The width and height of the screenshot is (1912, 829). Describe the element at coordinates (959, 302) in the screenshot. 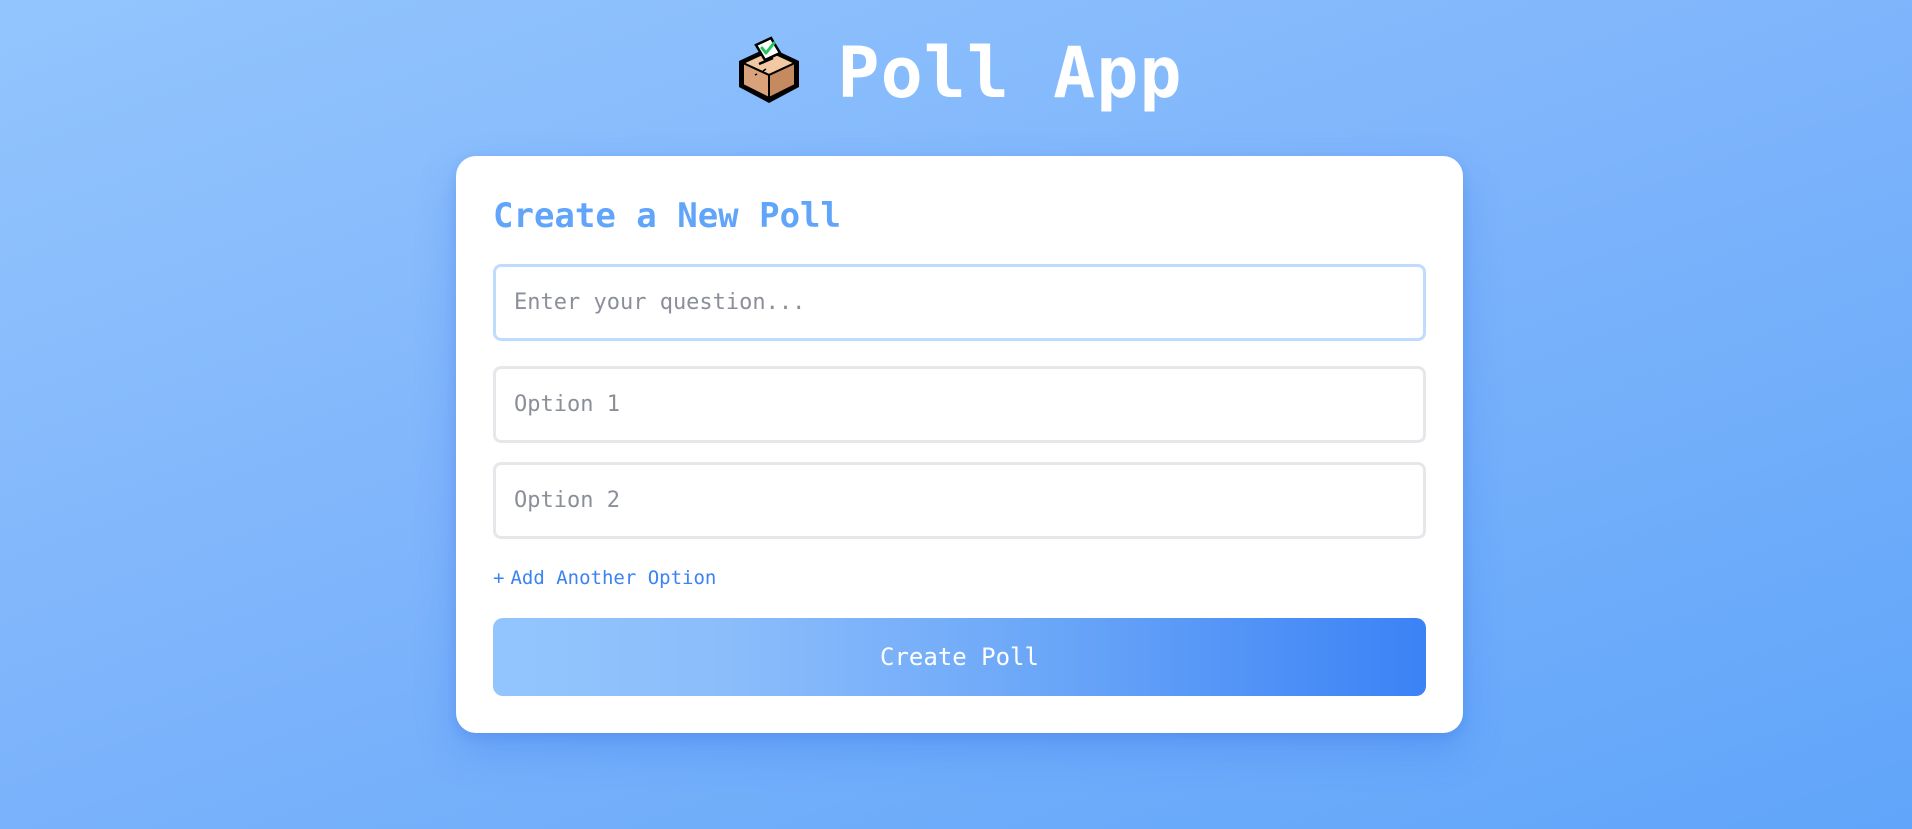

I see `question-input` at that location.